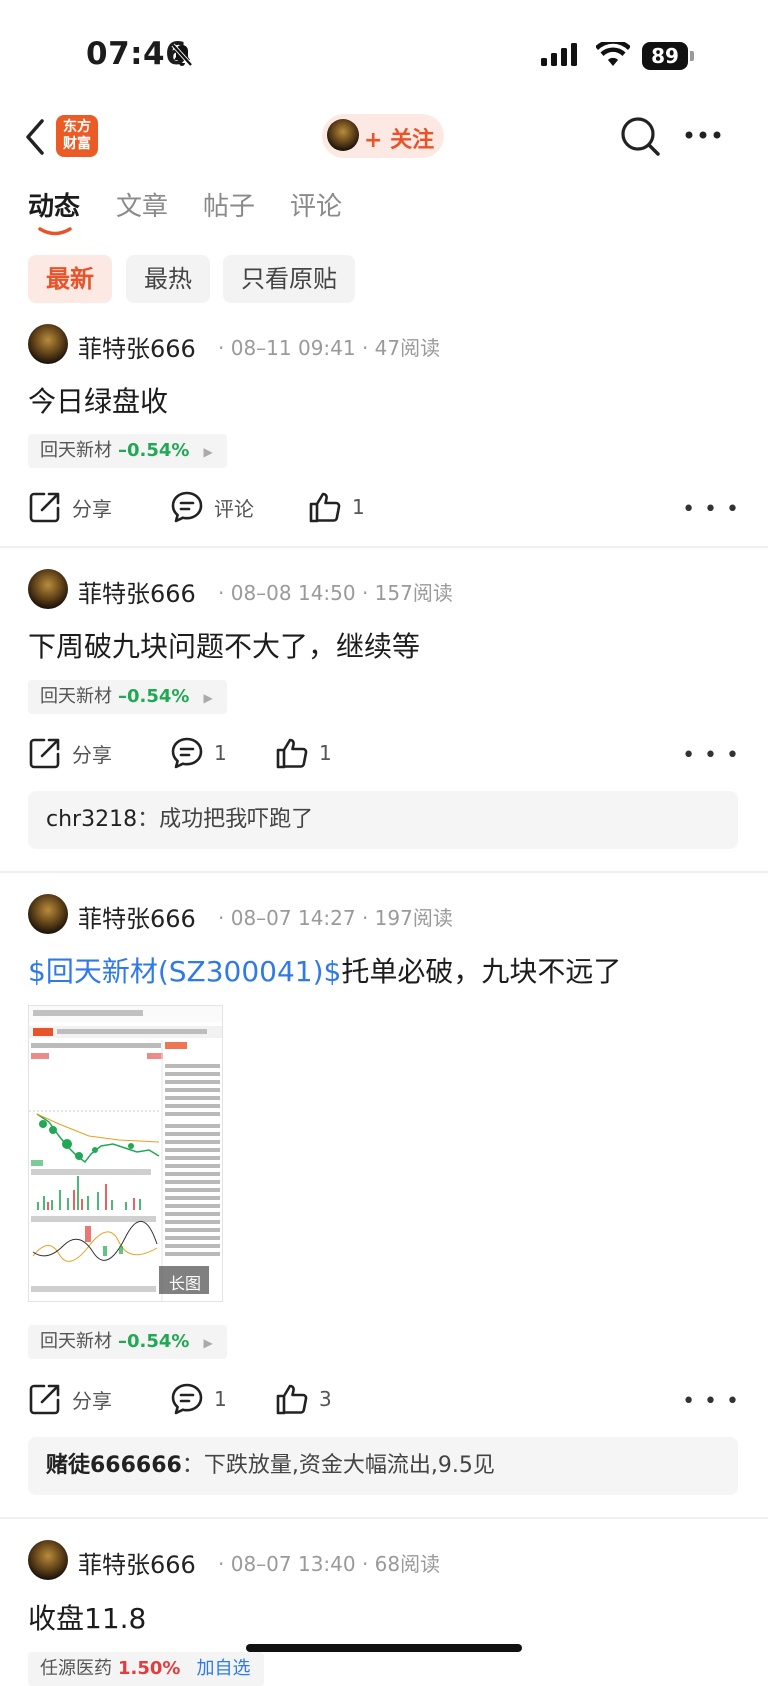  I want to click on post-actions: 分享 评论 1 • • •, so click(384, 507).